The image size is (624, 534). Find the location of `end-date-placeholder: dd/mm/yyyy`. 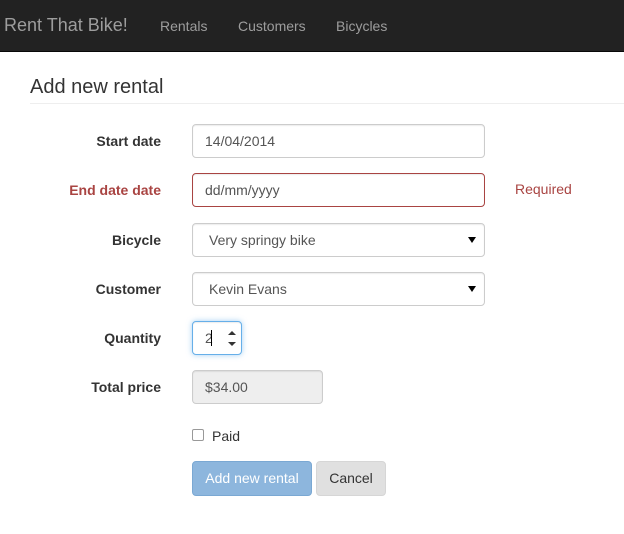

end-date-placeholder: dd/mm/yyyy is located at coordinates (242, 190).